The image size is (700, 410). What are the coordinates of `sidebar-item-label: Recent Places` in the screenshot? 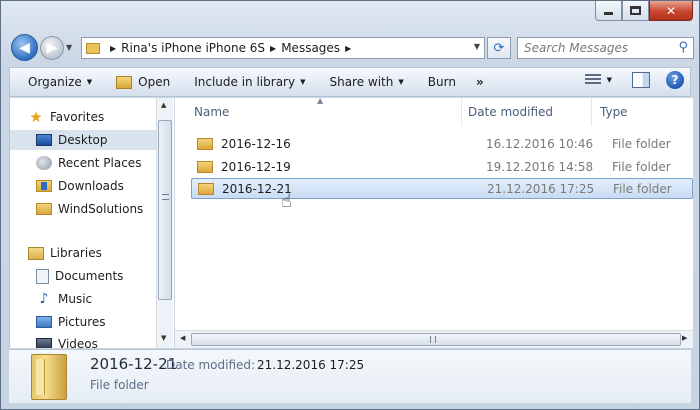 It's located at (100, 163).